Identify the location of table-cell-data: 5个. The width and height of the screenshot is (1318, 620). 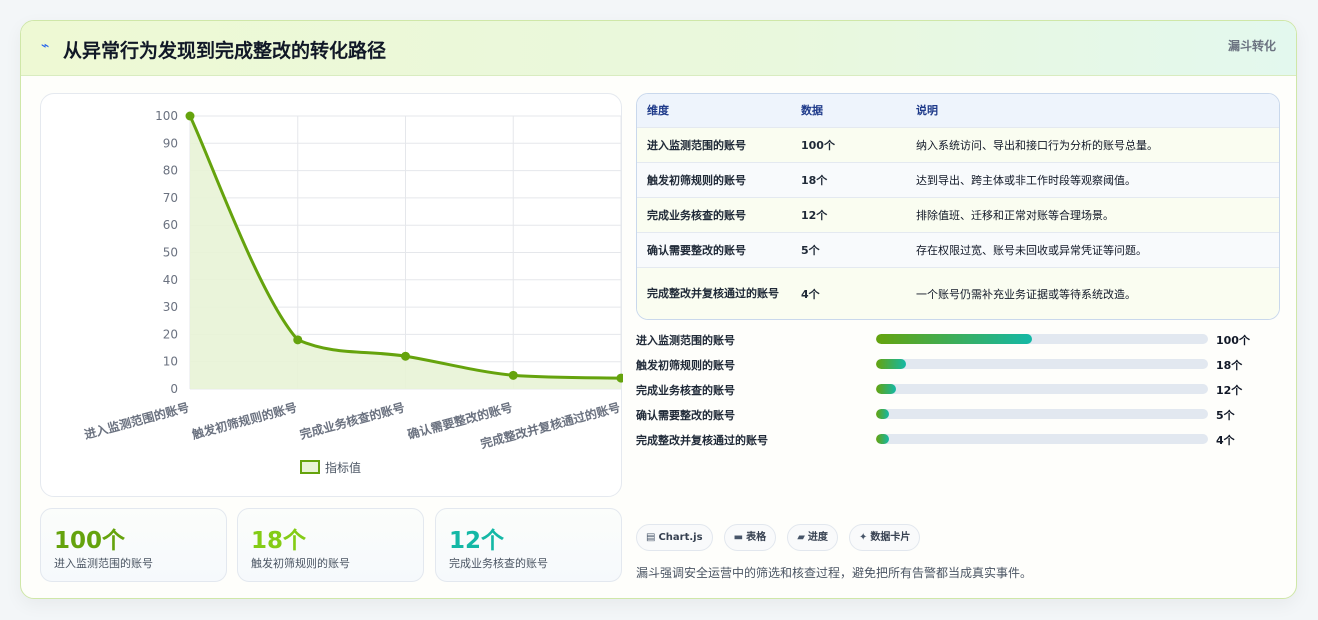
(810, 250).